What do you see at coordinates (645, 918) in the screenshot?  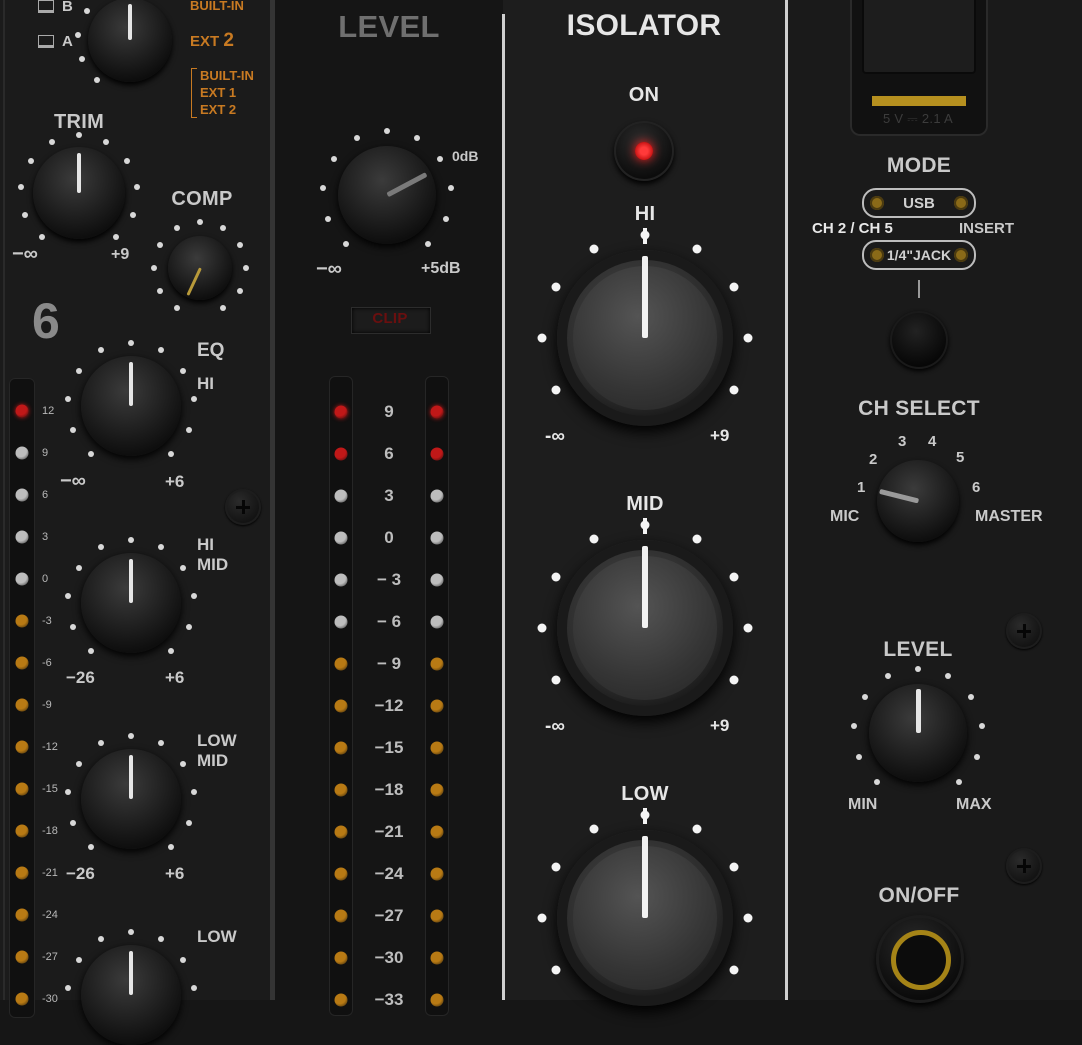 I see `isolator-low-knob` at bounding box center [645, 918].